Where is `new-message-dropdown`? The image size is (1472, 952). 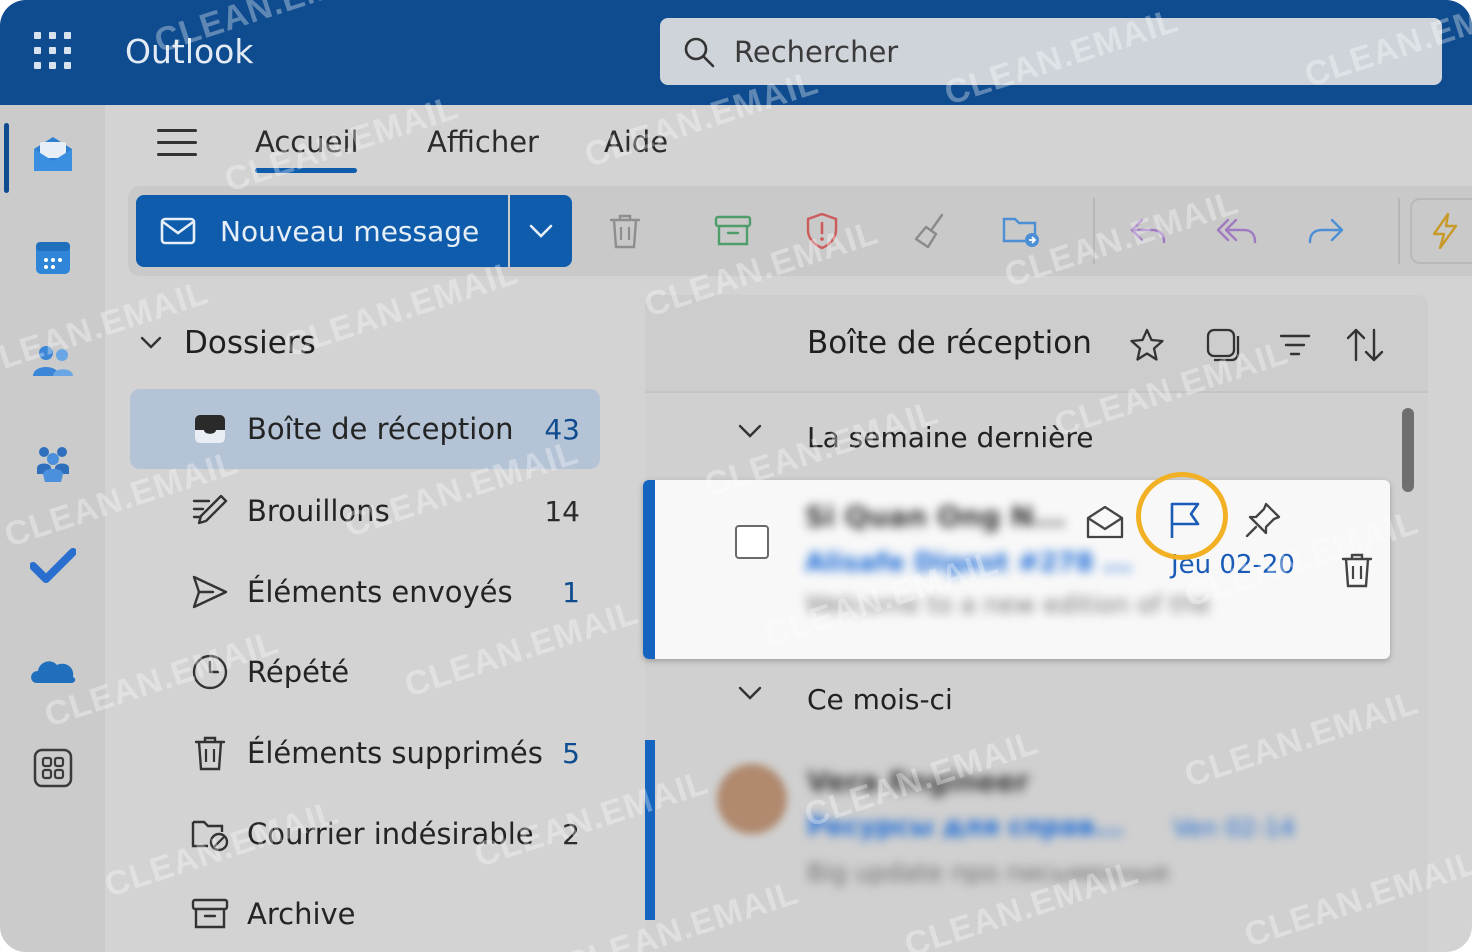
new-message-dropdown is located at coordinates (541, 231).